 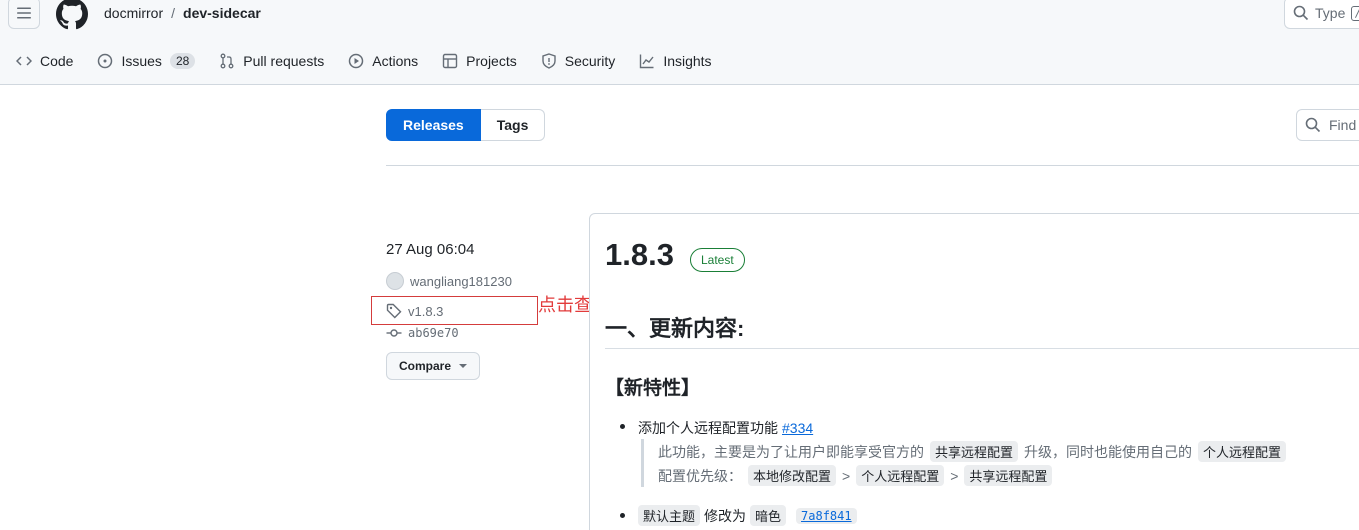 What do you see at coordinates (450, 61) in the screenshot?
I see `table-icon` at bounding box center [450, 61].